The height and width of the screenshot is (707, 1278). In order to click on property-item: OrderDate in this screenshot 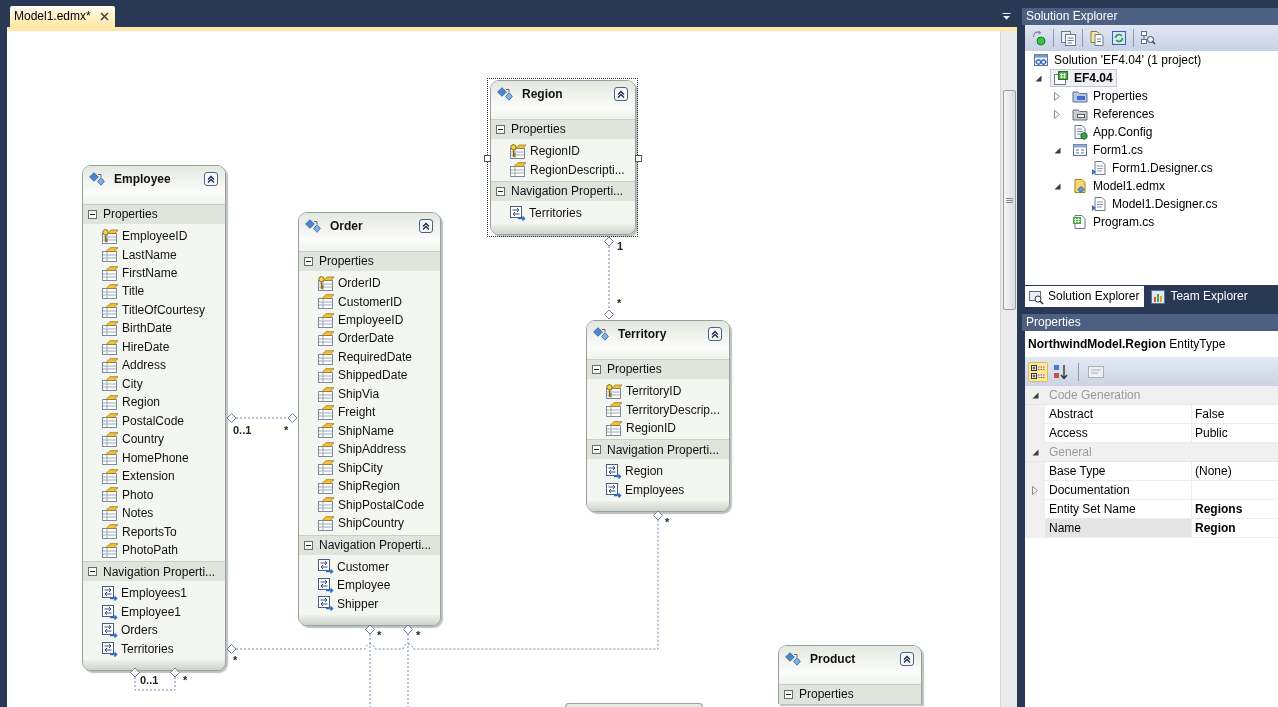, I will do `click(356, 338)`.